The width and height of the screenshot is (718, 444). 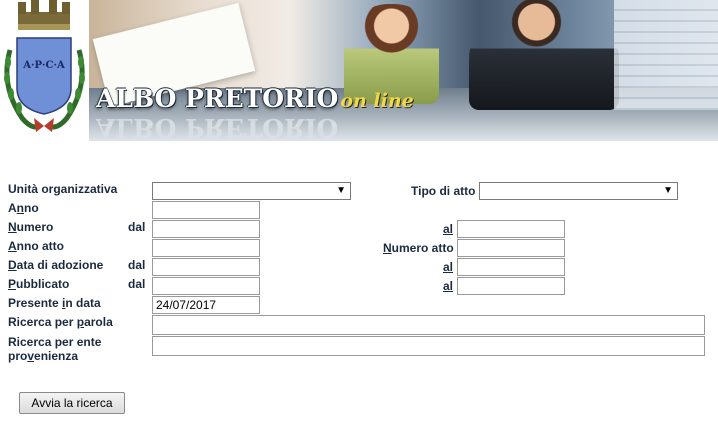 What do you see at coordinates (578, 191) in the screenshot?
I see `tipo-atto-select: ▼` at bounding box center [578, 191].